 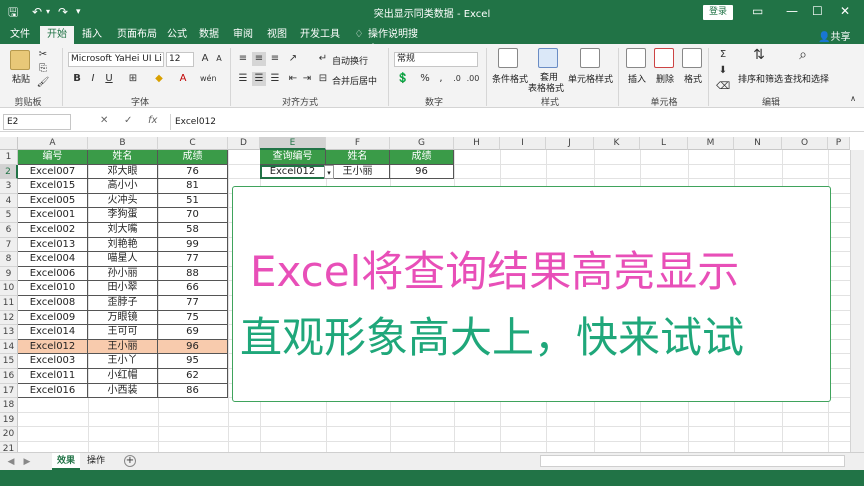 What do you see at coordinates (243, 79) in the screenshot?
I see `align-left-icon: ☰` at bounding box center [243, 79].